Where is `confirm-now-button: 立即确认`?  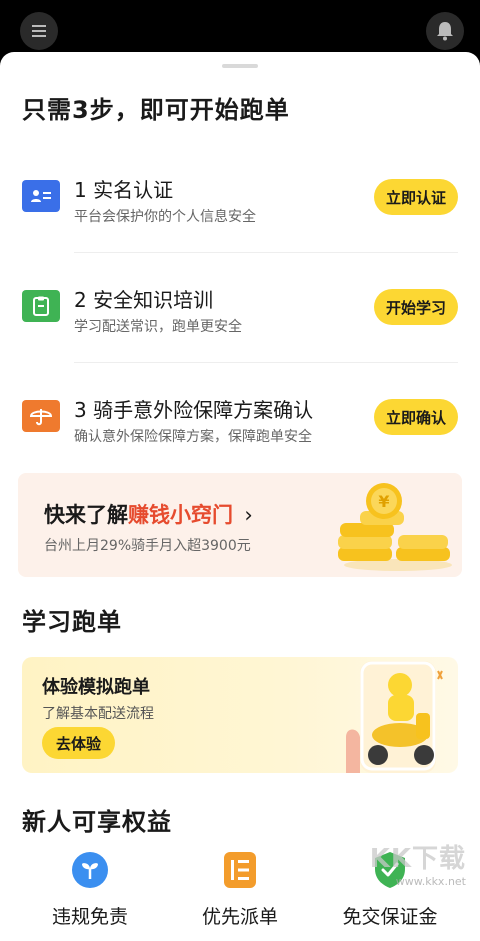
confirm-now-button: 立即确认 is located at coordinates (415, 417).